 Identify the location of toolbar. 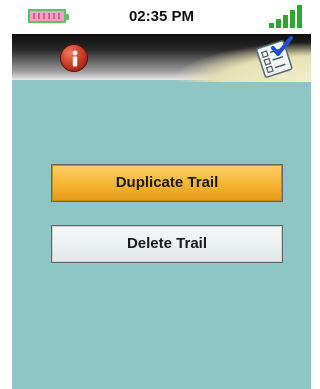
(161, 58).